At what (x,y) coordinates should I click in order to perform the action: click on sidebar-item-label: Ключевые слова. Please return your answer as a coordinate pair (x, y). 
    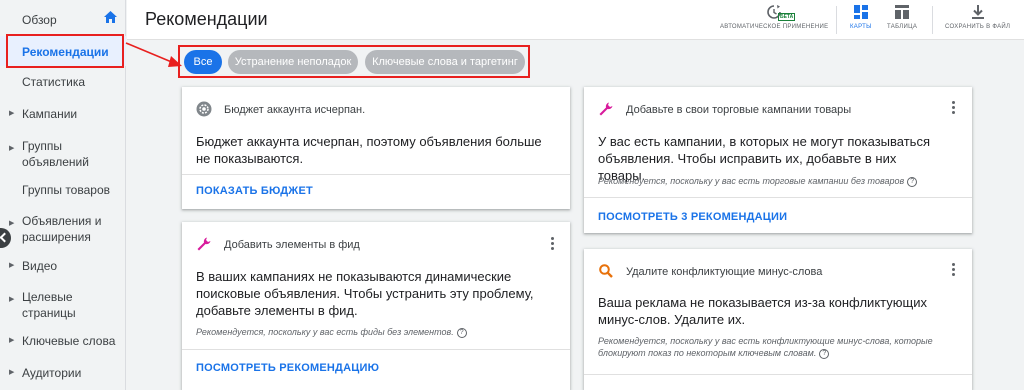
    Looking at the image, I should click on (69, 341).